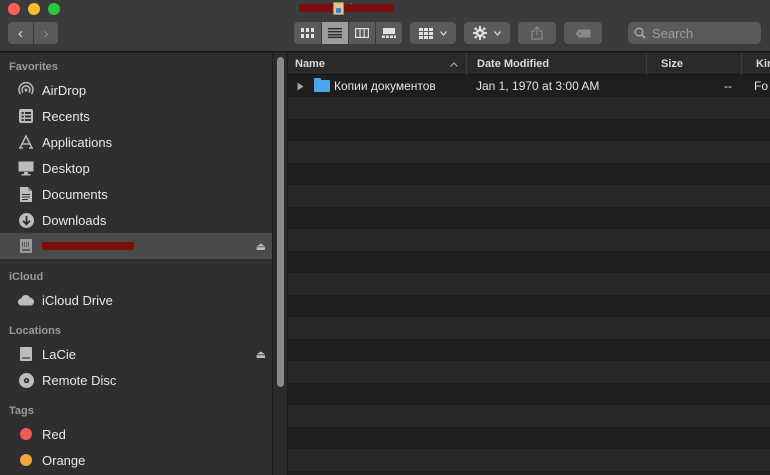 The image size is (770, 475). Describe the element at coordinates (538, 86) in the screenshot. I see `date-modified-cell: Jan 1, 1970 at 3:00 AM` at that location.